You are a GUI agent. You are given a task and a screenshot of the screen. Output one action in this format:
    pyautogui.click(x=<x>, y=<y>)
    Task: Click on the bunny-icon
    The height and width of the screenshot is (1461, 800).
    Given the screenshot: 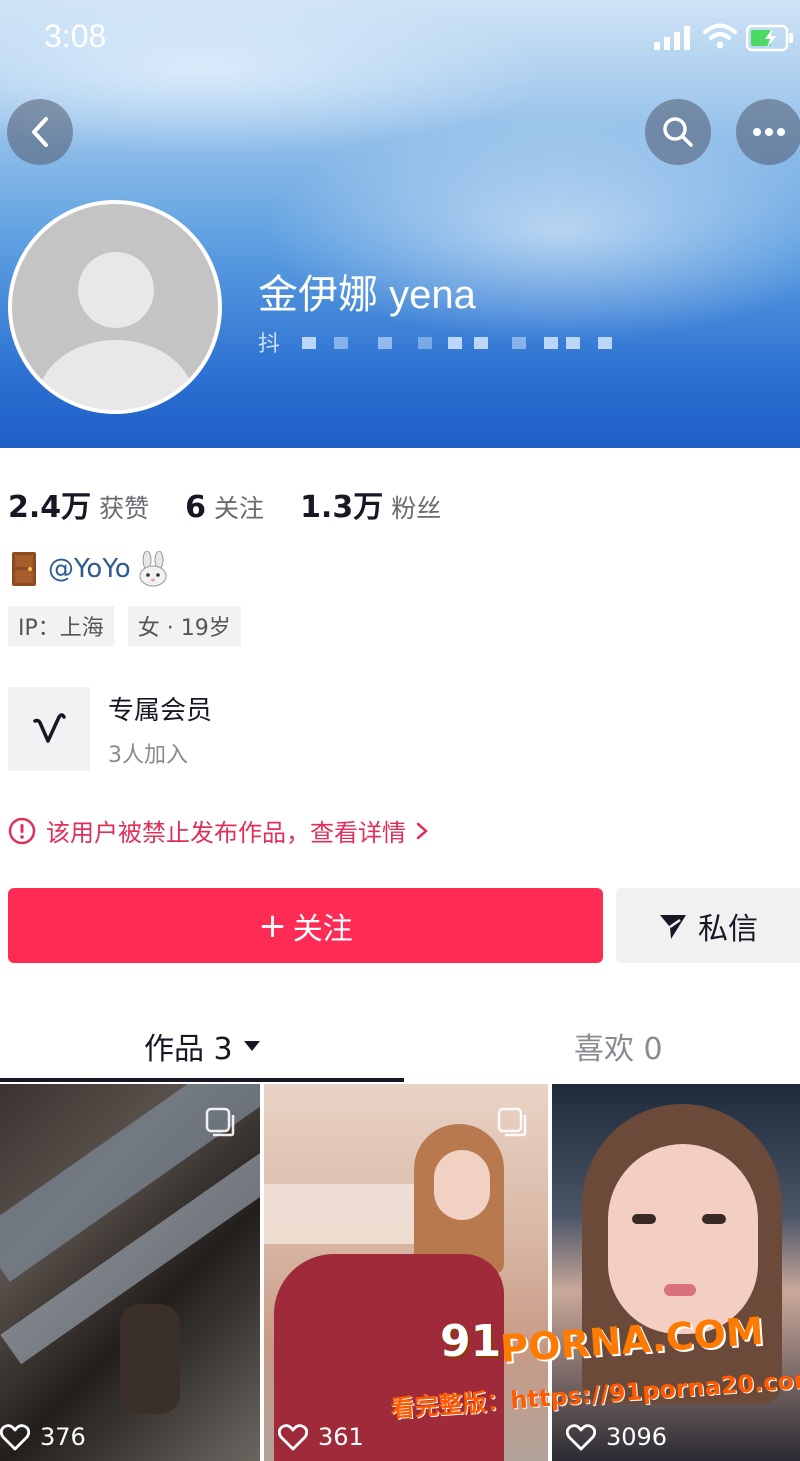 What is the action you would take?
    pyautogui.click(x=153, y=569)
    